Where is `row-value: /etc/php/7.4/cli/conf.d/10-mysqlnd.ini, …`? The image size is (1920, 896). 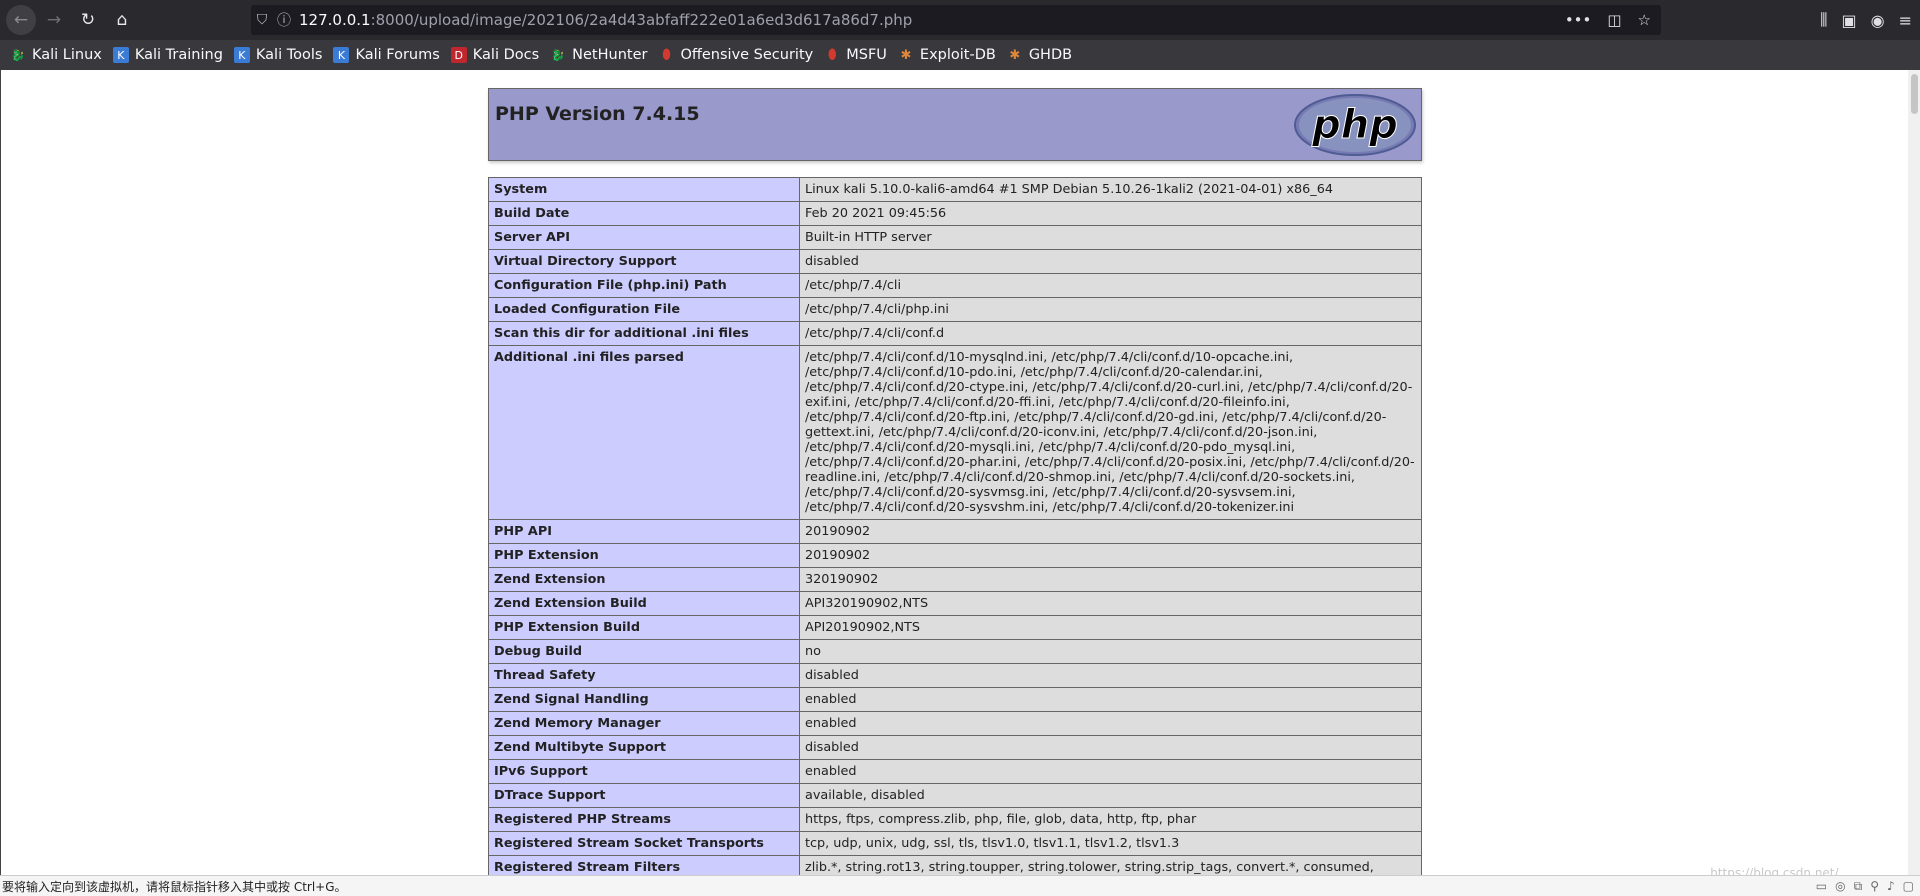 row-value: /etc/php/7.4/cli/conf.d/10-mysqlnd.ini, … is located at coordinates (1110, 432).